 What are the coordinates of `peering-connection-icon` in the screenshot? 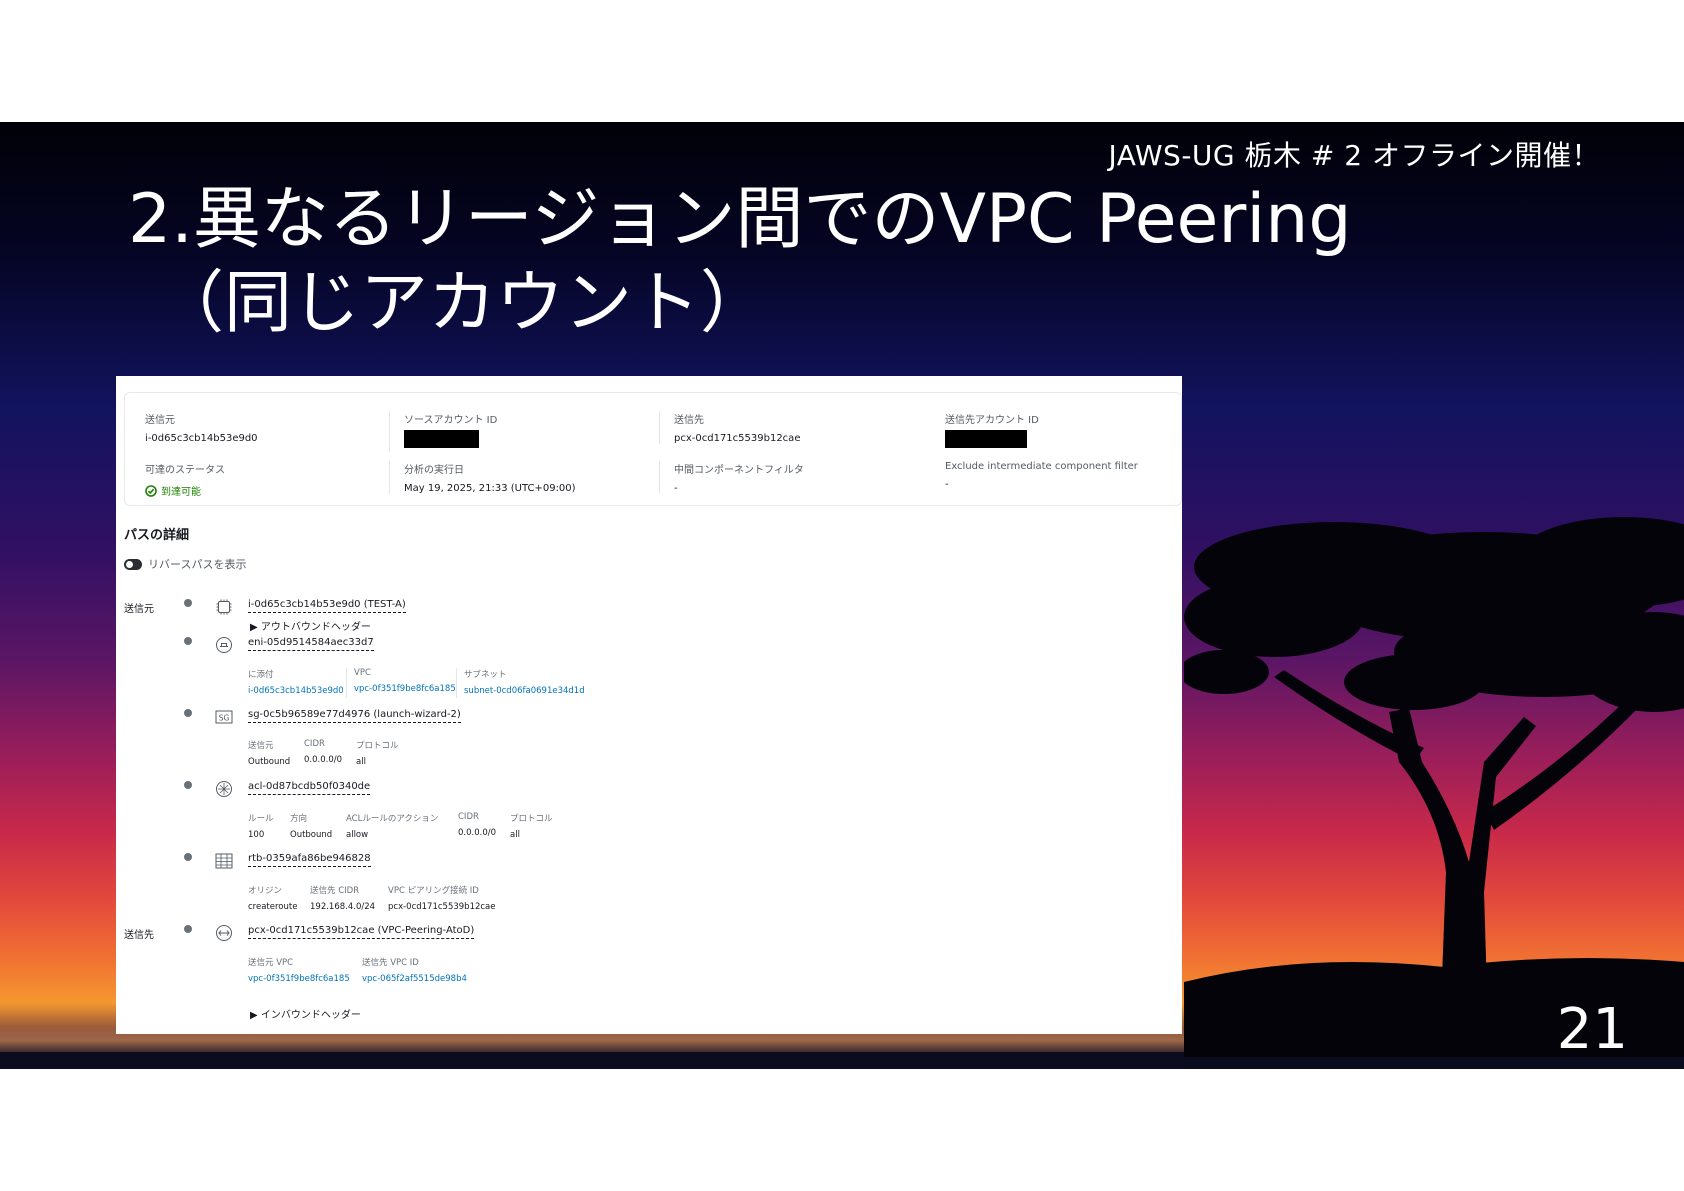 It's located at (224, 933).